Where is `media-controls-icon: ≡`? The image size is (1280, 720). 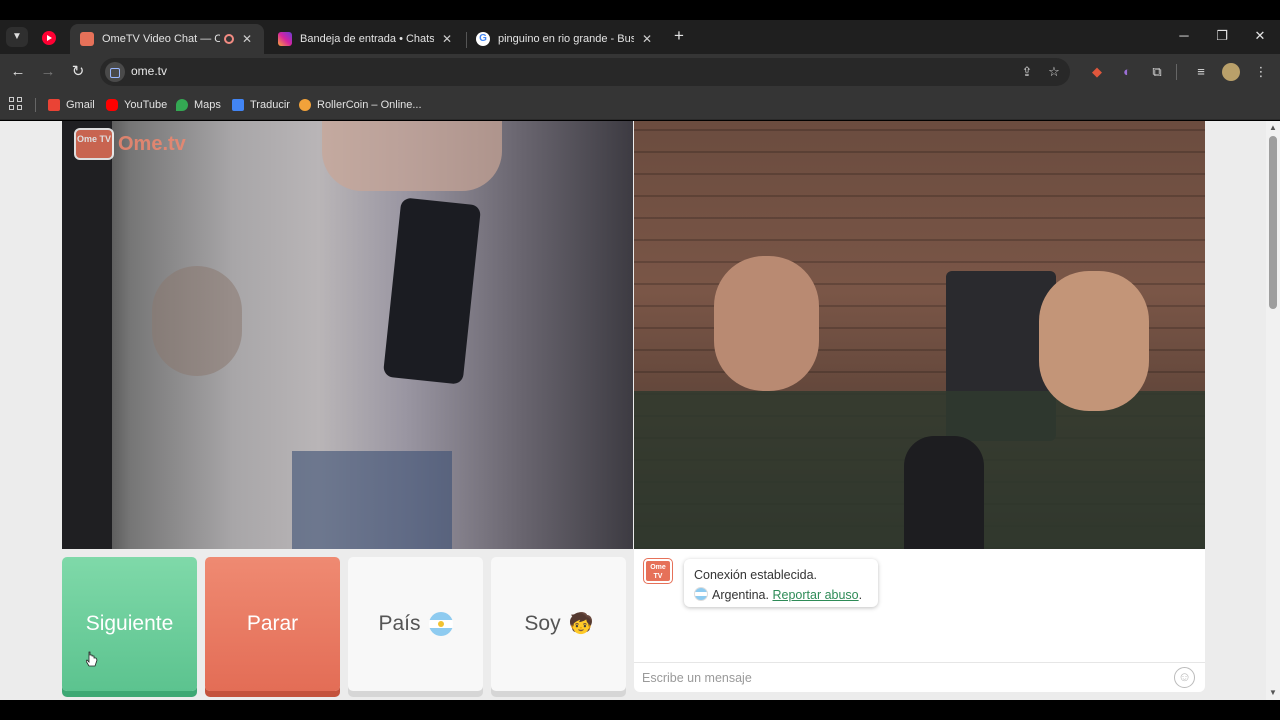 media-controls-icon: ≡ is located at coordinates (1201, 72).